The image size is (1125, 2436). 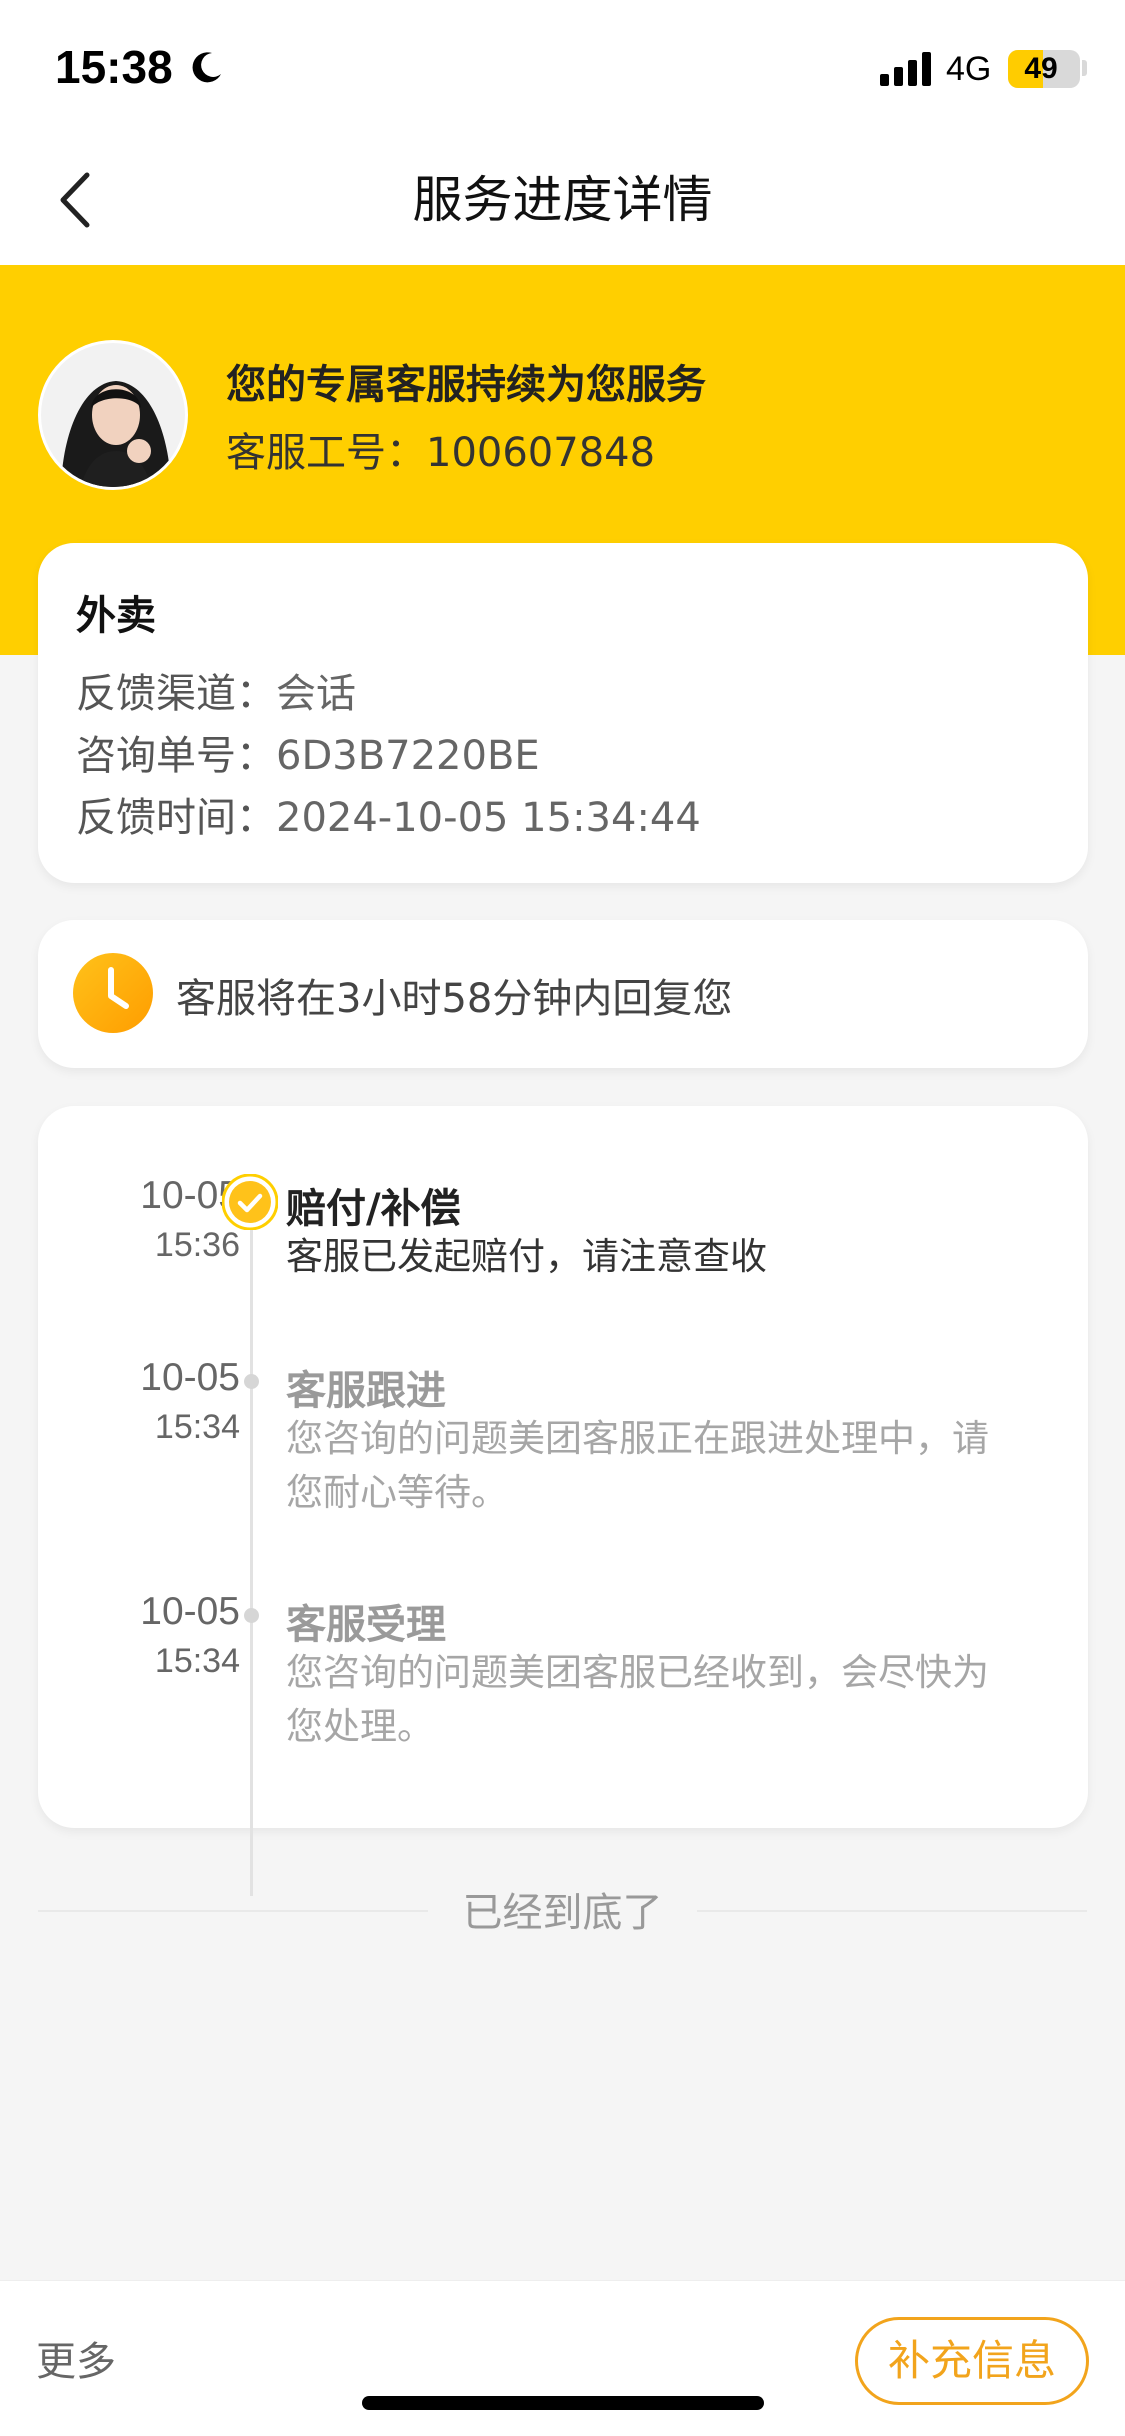 What do you see at coordinates (562, 67) in the screenshot?
I see `status-bar: 15:38 4G 49` at bounding box center [562, 67].